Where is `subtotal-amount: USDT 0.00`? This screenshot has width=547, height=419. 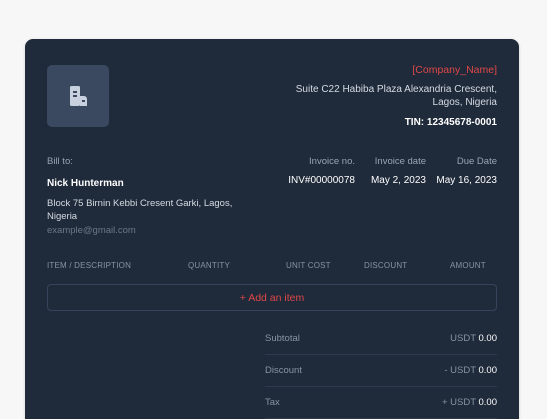
subtotal-amount: USDT 0.00 is located at coordinates (473, 338).